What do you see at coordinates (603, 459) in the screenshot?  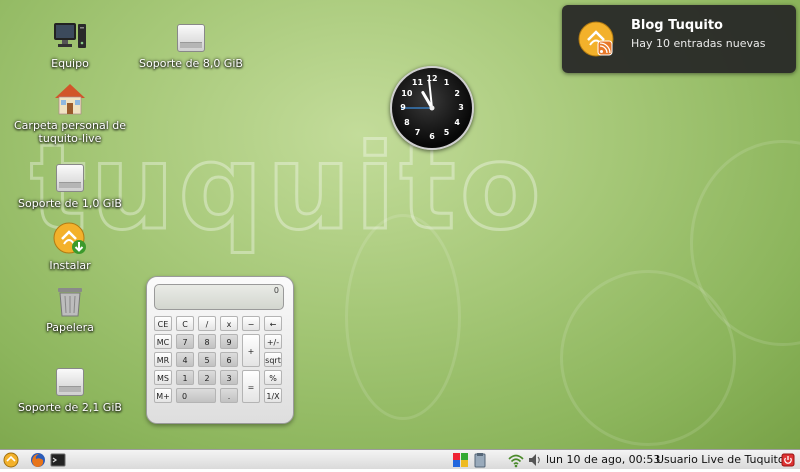 I see `panel-clock: lun 10 de ago, 00:53` at bounding box center [603, 459].